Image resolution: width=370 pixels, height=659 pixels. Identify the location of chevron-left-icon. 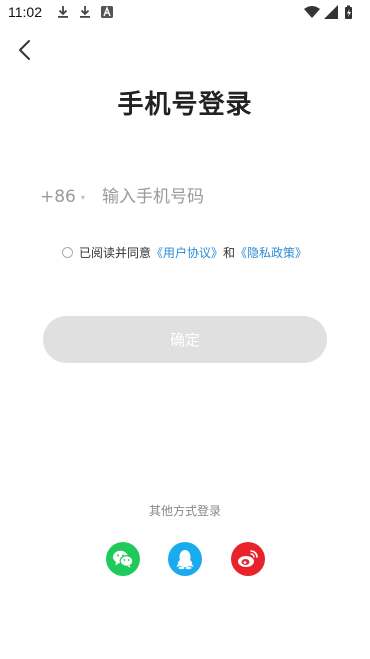
(24, 50).